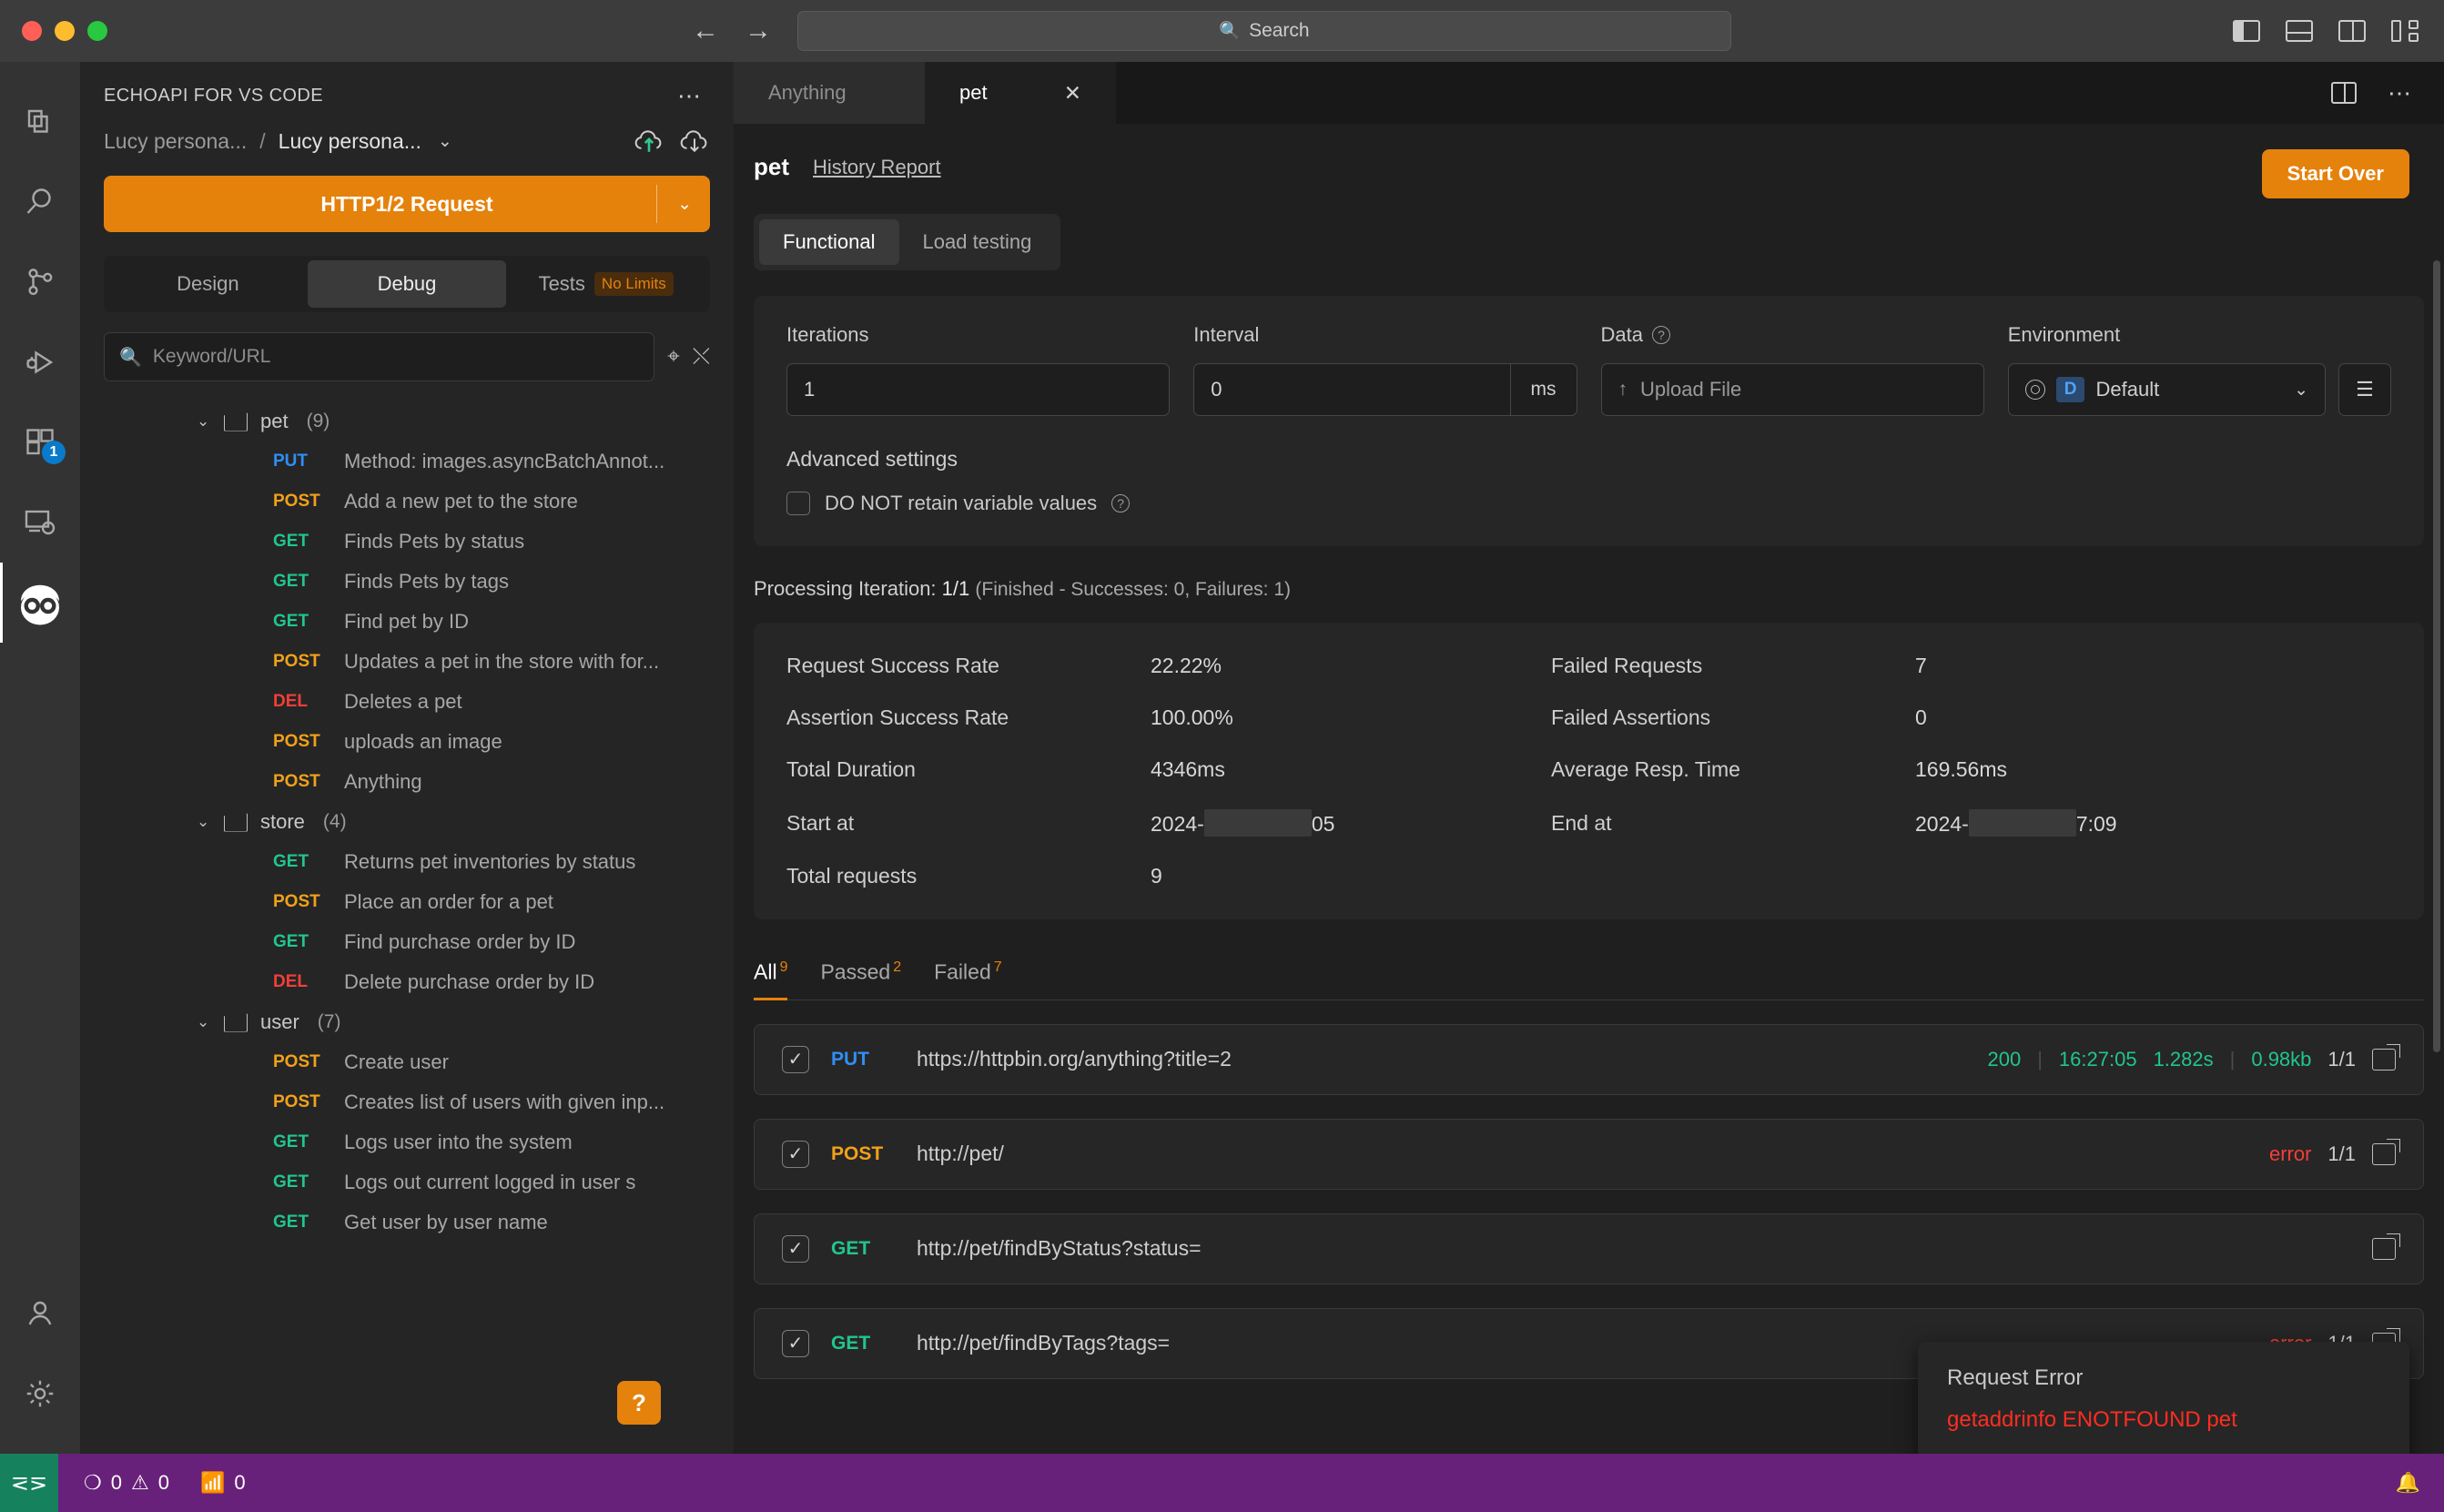  Describe the element at coordinates (407, 862) in the screenshot. I see `tree-item: GET Returns pet inventories by status` at that location.